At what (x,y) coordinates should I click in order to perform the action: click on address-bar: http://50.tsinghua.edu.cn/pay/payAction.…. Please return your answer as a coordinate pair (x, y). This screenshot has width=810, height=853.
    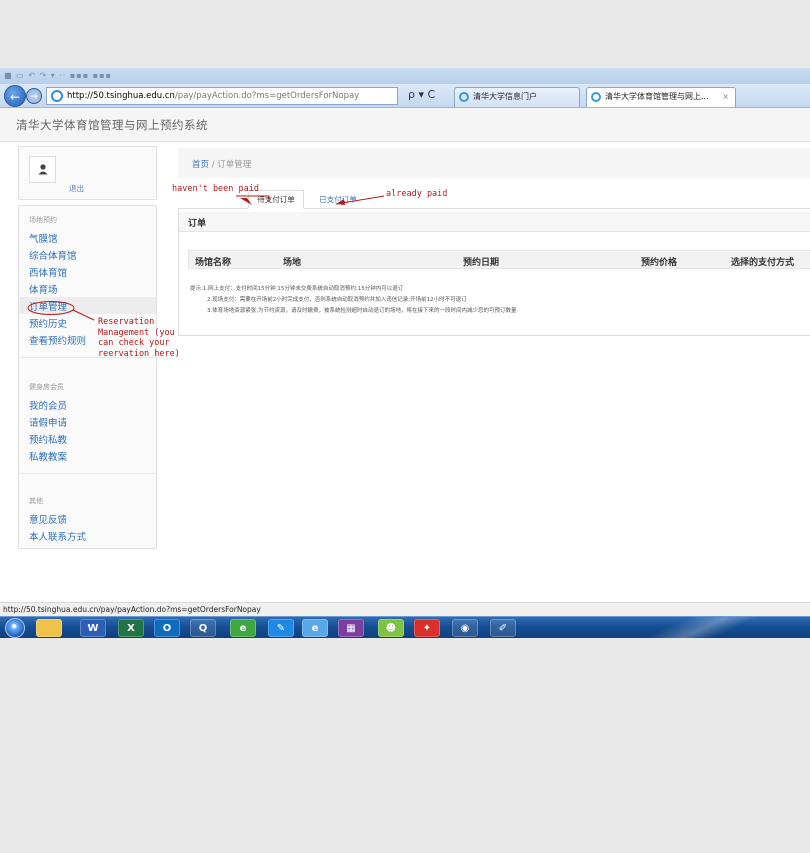
    Looking at the image, I should click on (222, 96).